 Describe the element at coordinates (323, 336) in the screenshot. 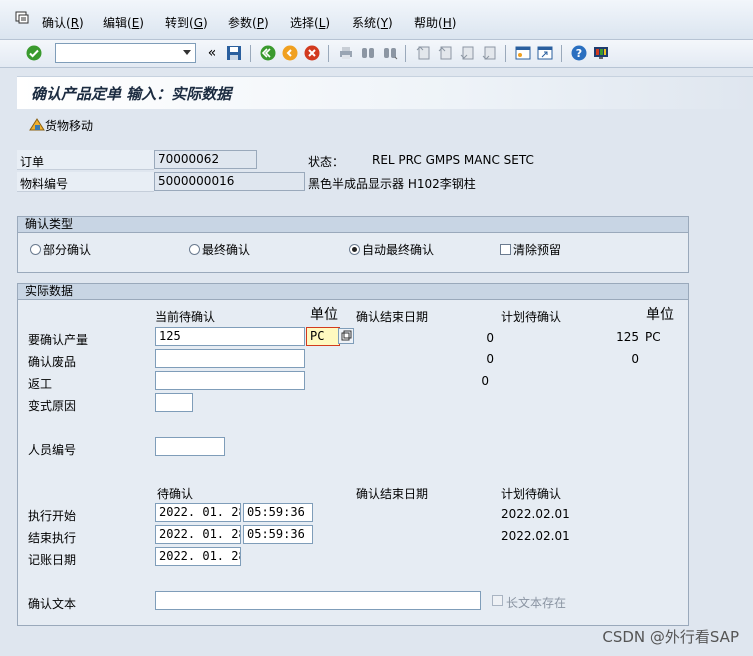

I see `yield-unit-input: PC` at that location.